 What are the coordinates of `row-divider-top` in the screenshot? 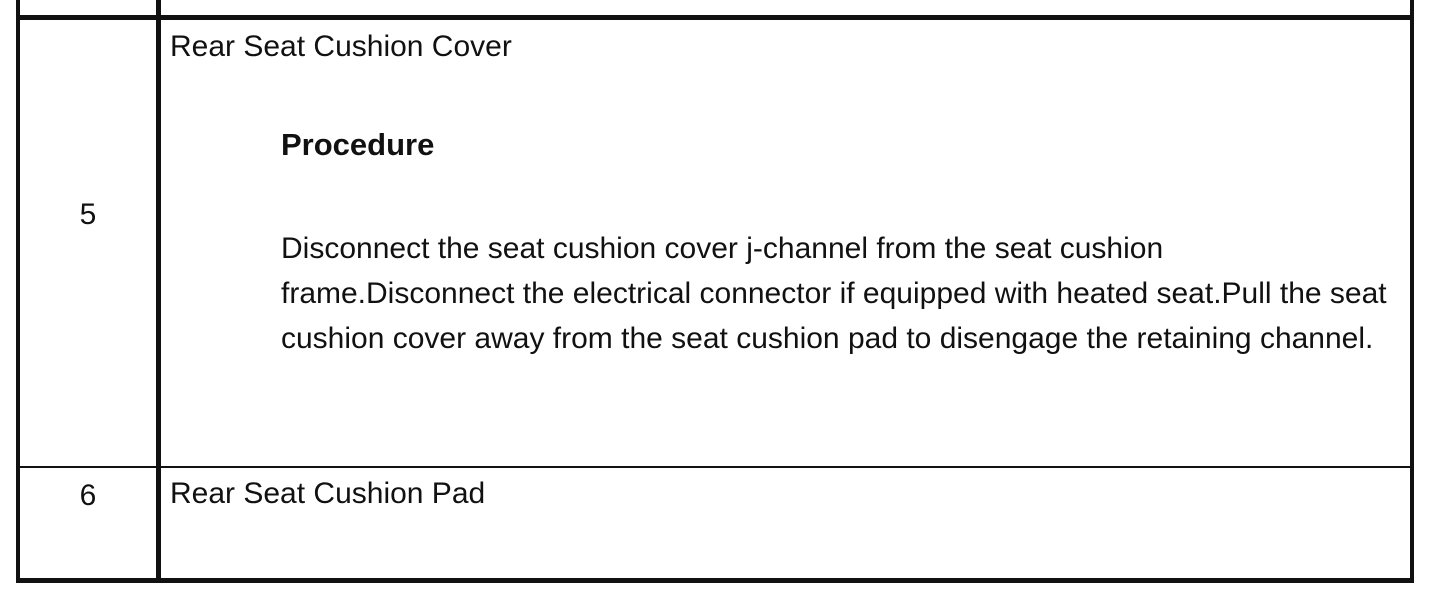 It's located at (713, 17).